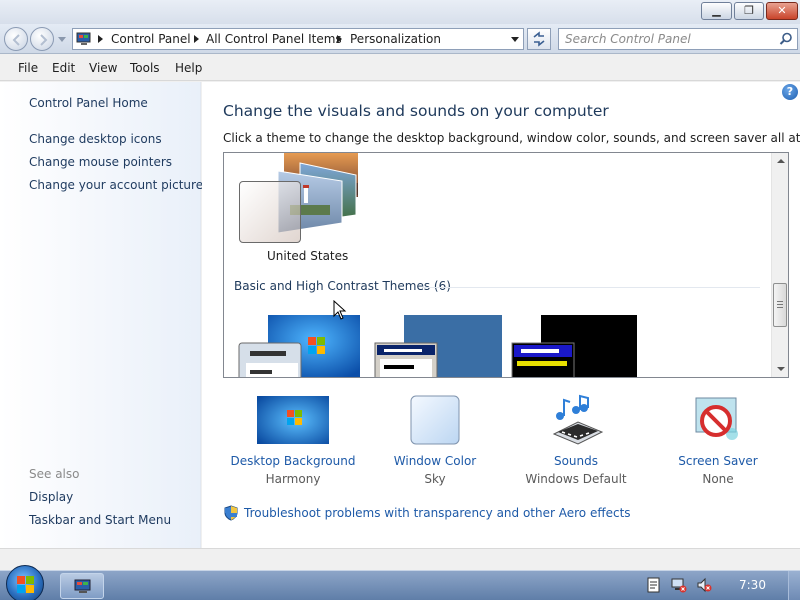 The height and width of the screenshot is (600, 800). I want to click on mouse-cursor-icon, so click(340, 310).